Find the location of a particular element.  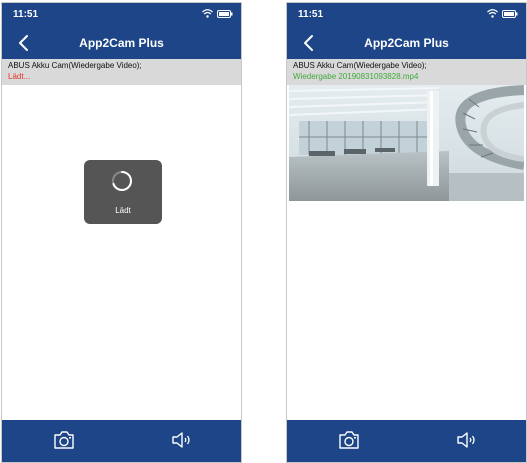

playback-filename-text: Wiedergabe 20190831093828.mp4 is located at coordinates (356, 76).